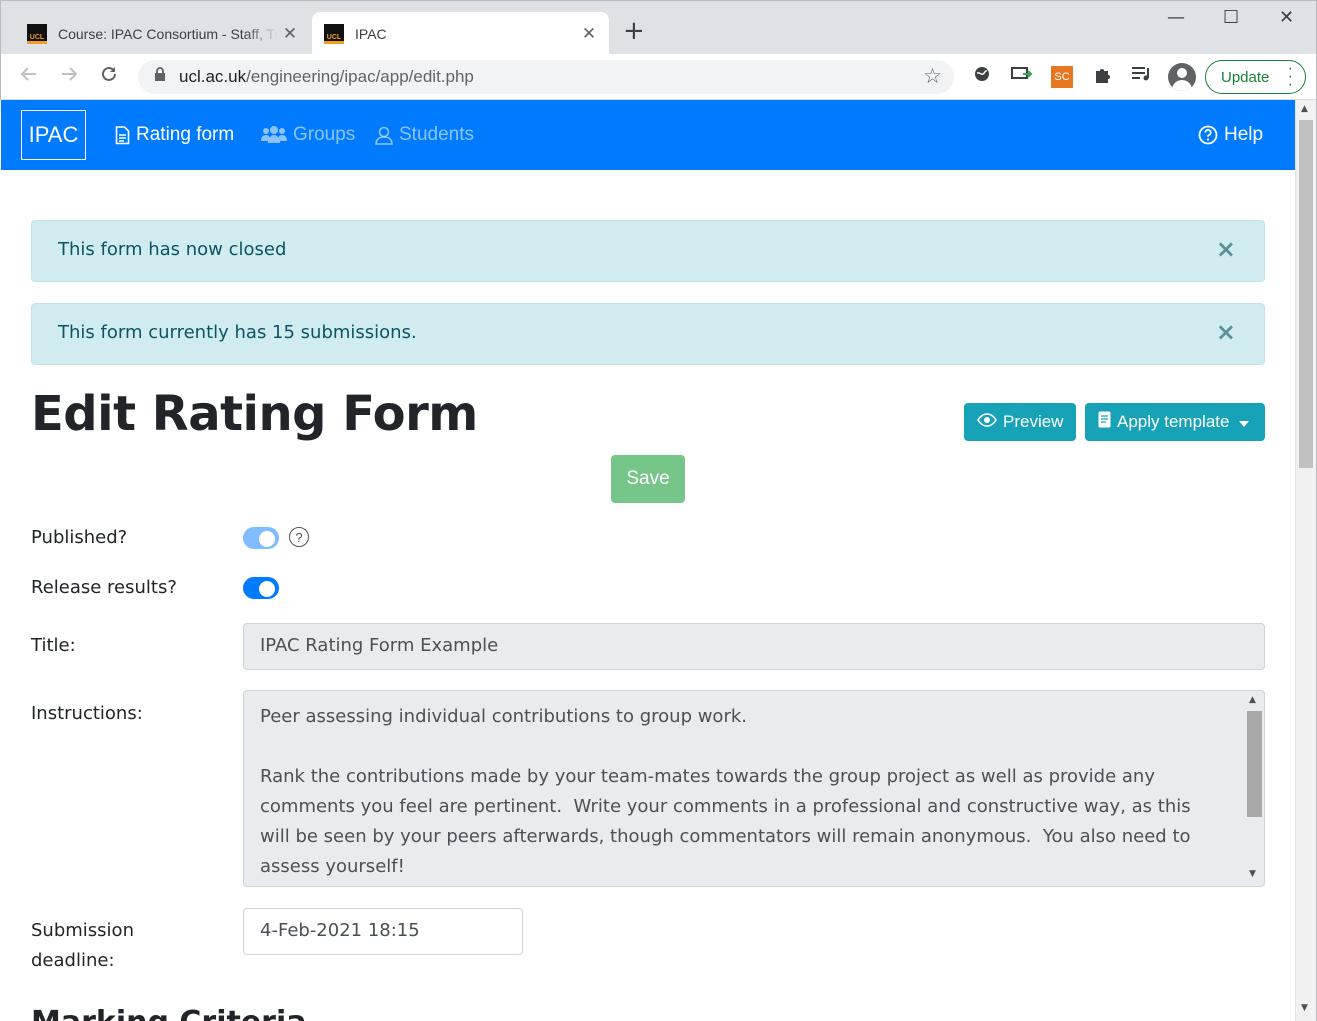 Image resolution: width=1317 pixels, height=1021 pixels. What do you see at coordinates (460, 33) in the screenshot?
I see `browser-tab-ipac: UCL IPAC ✕` at bounding box center [460, 33].